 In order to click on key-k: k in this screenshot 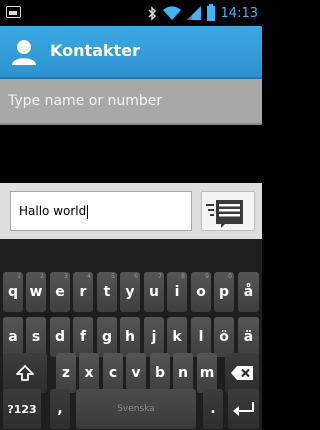, I will do `click(177, 337)`.